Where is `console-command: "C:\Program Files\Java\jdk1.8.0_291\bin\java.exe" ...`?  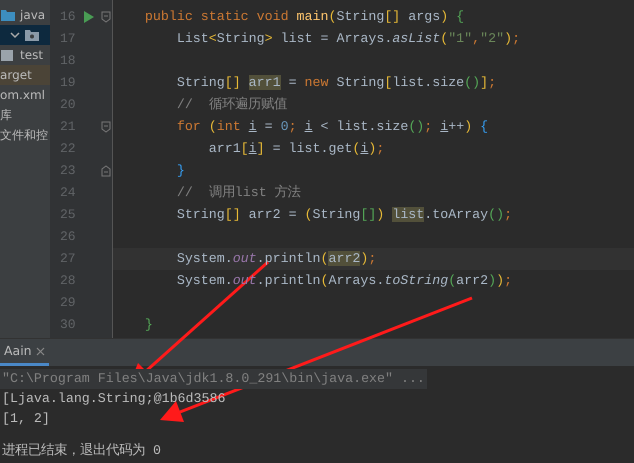 console-command: "C:\Program Files\Java\jdk1.8.0_291\bin\java.exe" ... is located at coordinates (213, 379).